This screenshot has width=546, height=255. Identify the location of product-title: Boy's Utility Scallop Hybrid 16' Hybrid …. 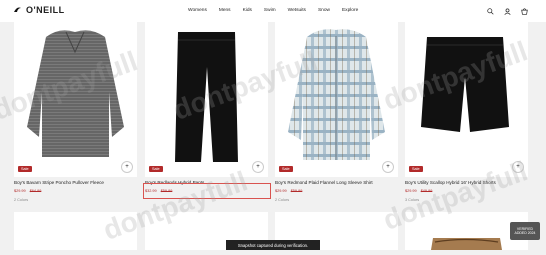
(450, 182).